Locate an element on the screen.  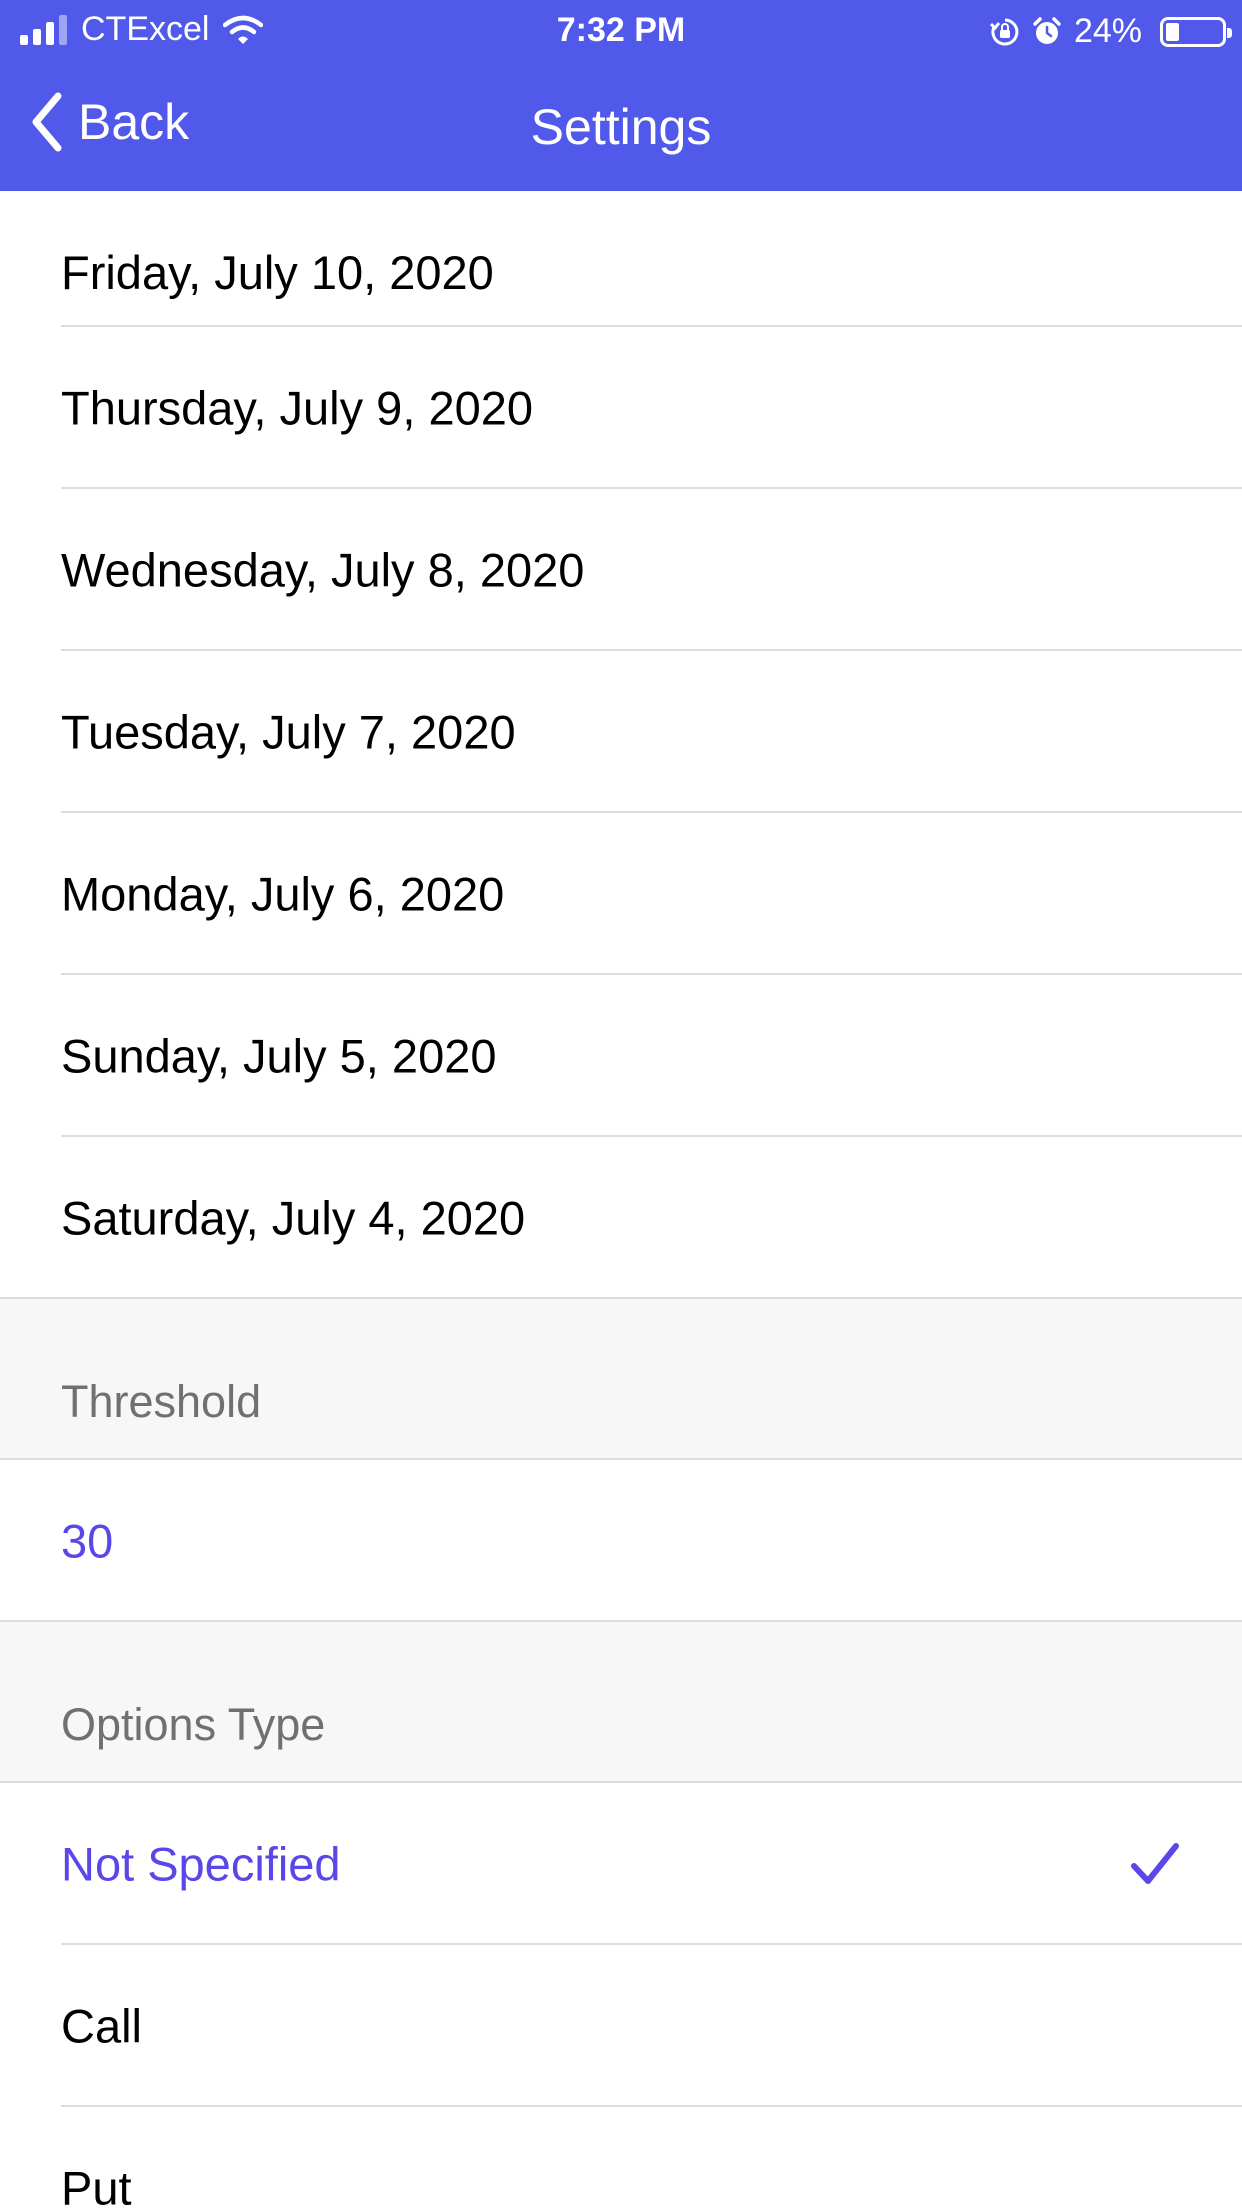
date-row-saturday: Saturday, July 4, 2020 is located at coordinates (621, 1218).